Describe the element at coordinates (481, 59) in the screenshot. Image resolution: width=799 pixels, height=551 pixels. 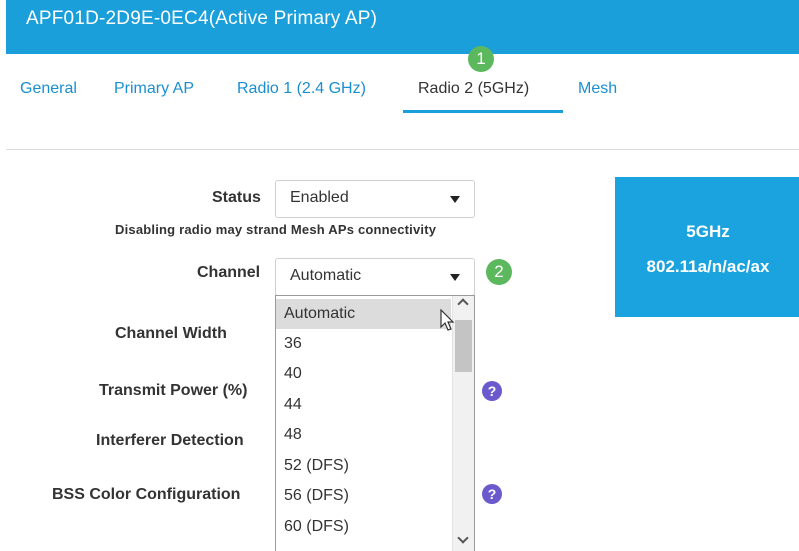
I see `step-badge-1: 1` at that location.